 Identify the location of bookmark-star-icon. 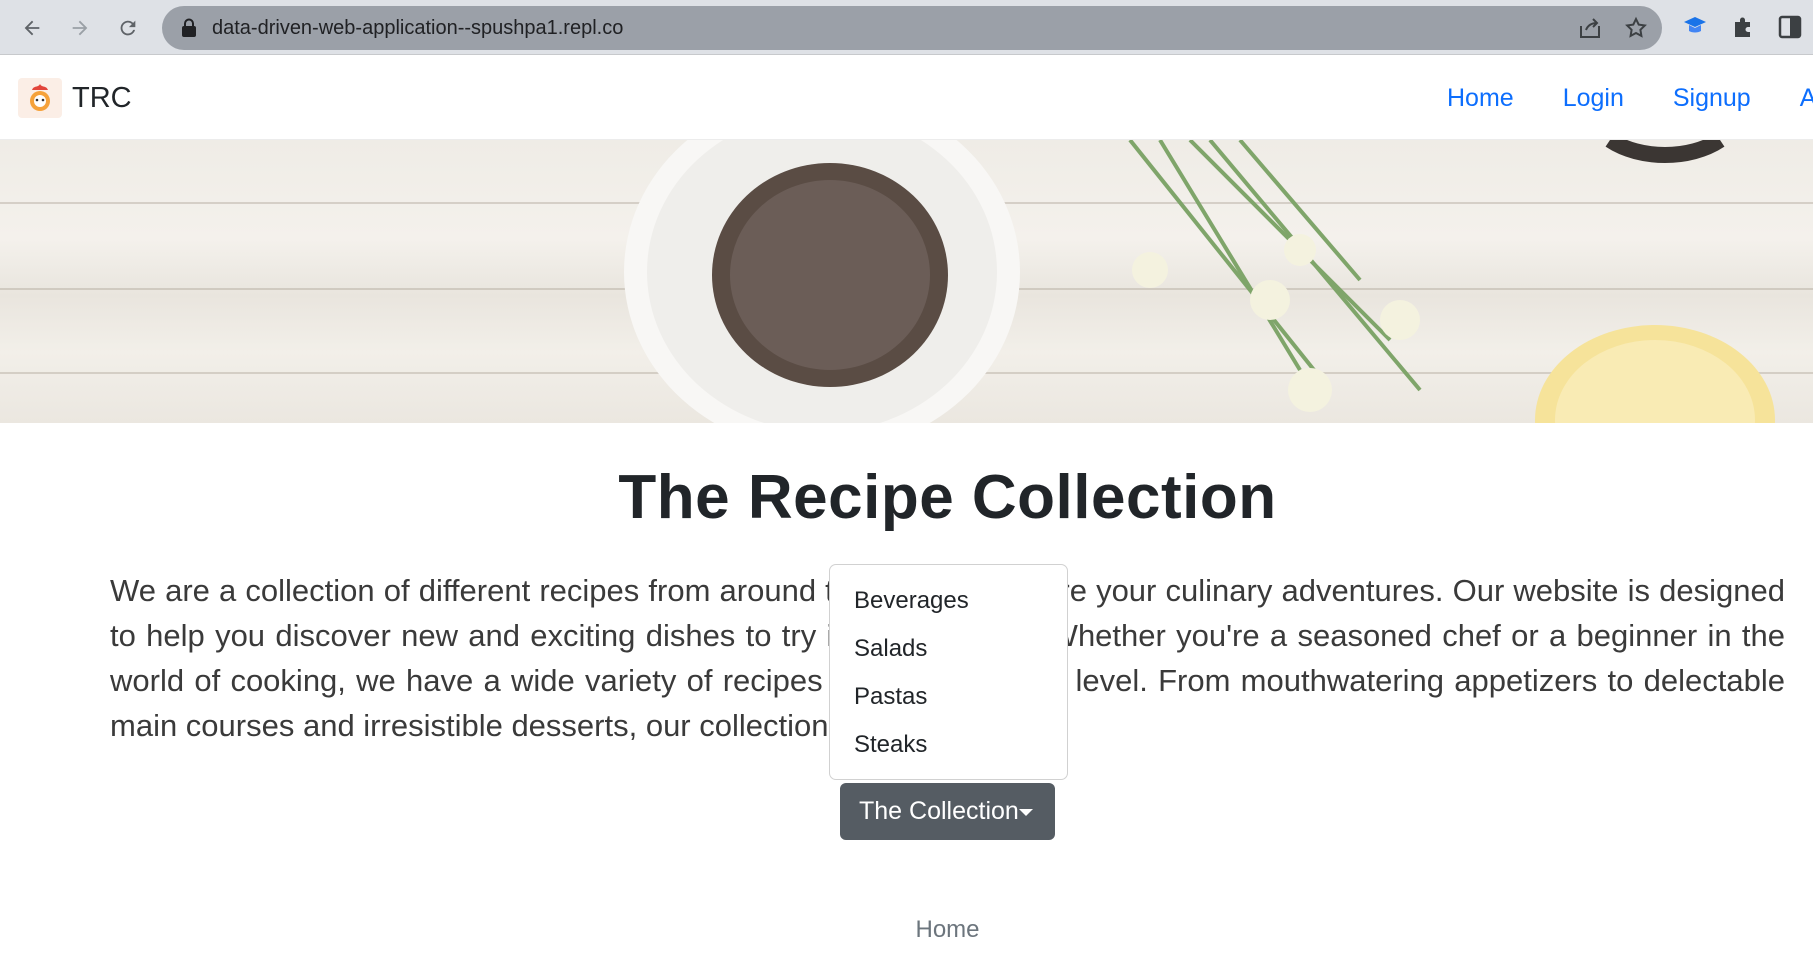
(1636, 28).